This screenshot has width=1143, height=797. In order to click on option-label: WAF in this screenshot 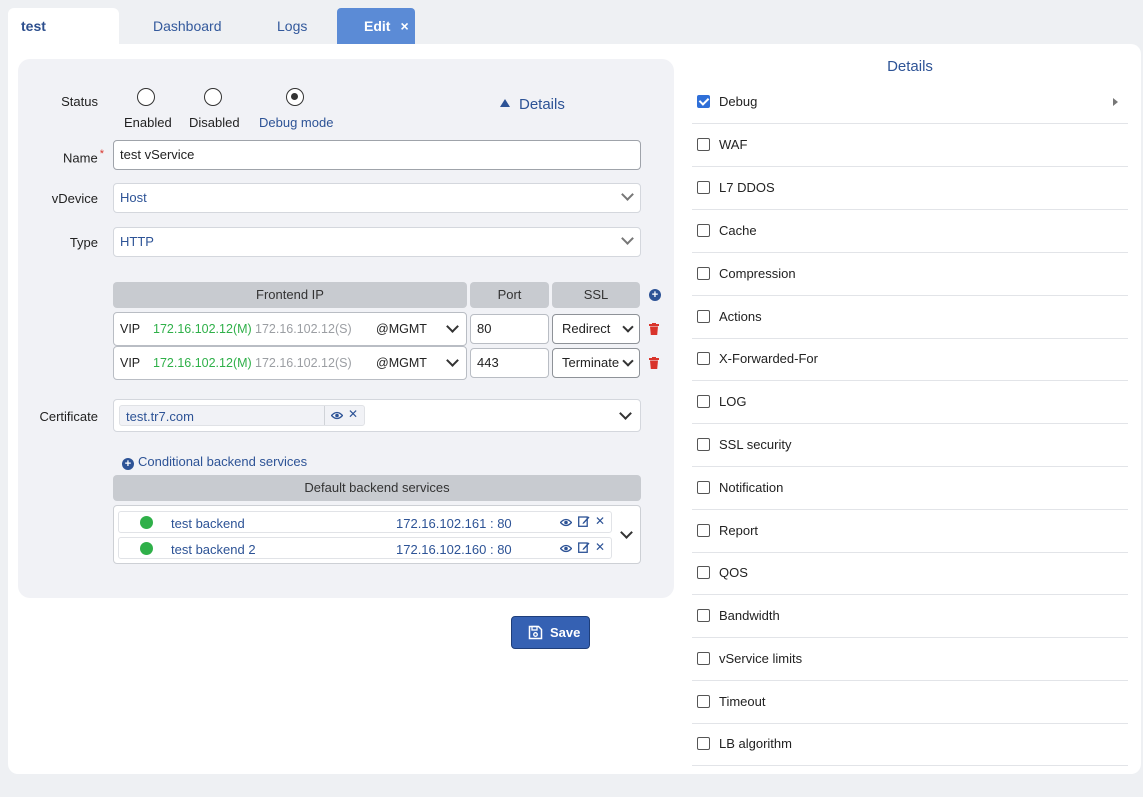, I will do `click(733, 144)`.